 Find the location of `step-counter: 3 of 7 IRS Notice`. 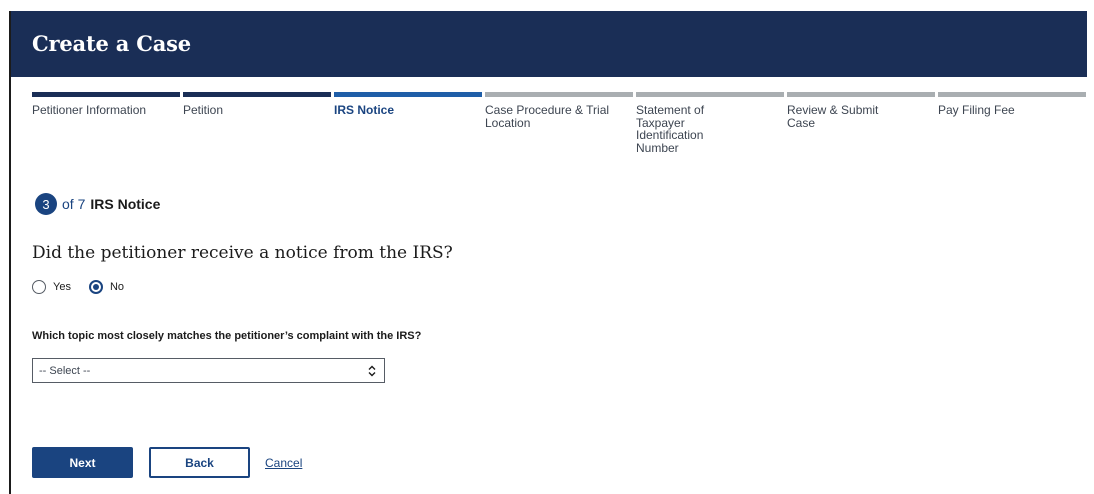

step-counter: 3 of 7 IRS Notice is located at coordinates (97, 204).